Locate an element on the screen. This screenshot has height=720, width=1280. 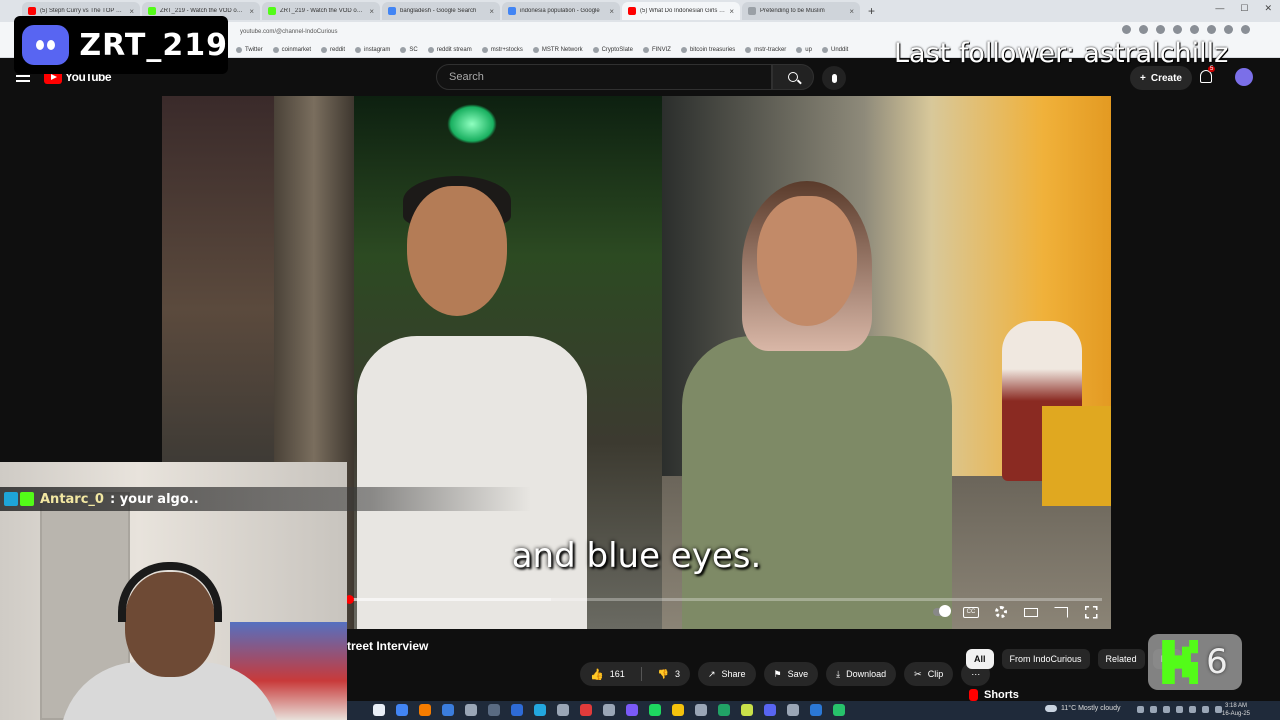
fullscreen-button is located at coordinates (1091, 612).